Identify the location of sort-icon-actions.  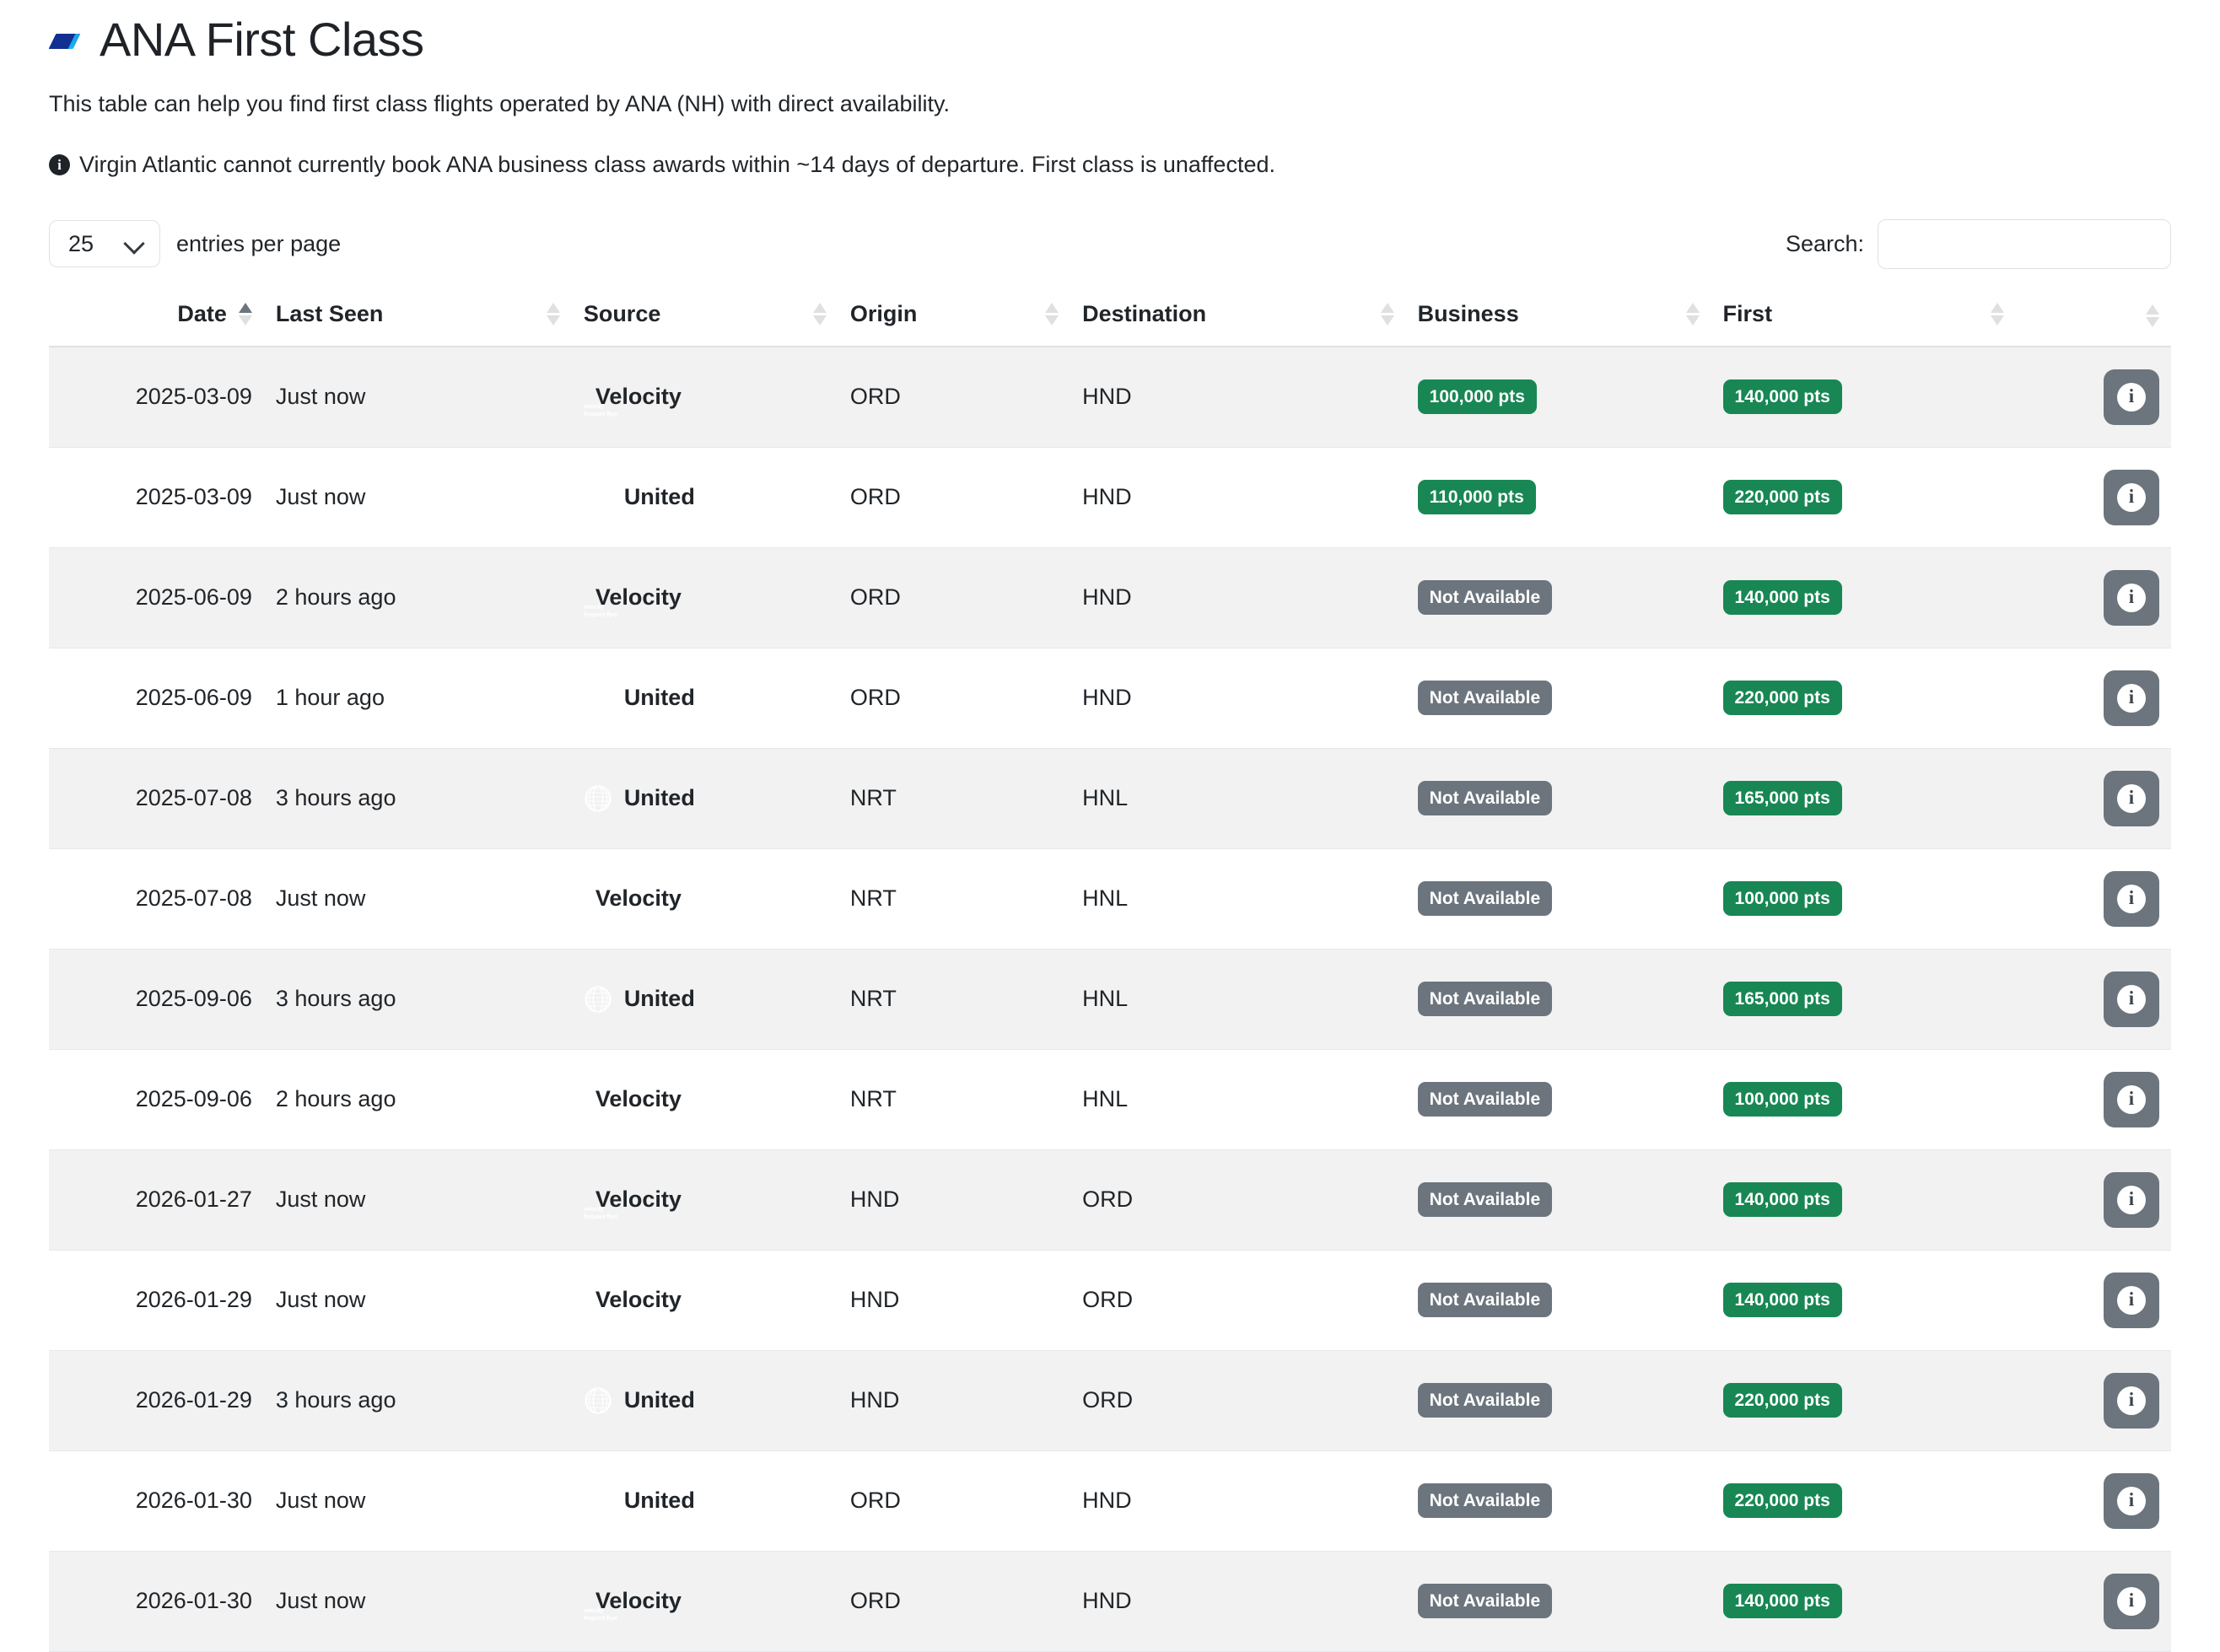
(2153, 316).